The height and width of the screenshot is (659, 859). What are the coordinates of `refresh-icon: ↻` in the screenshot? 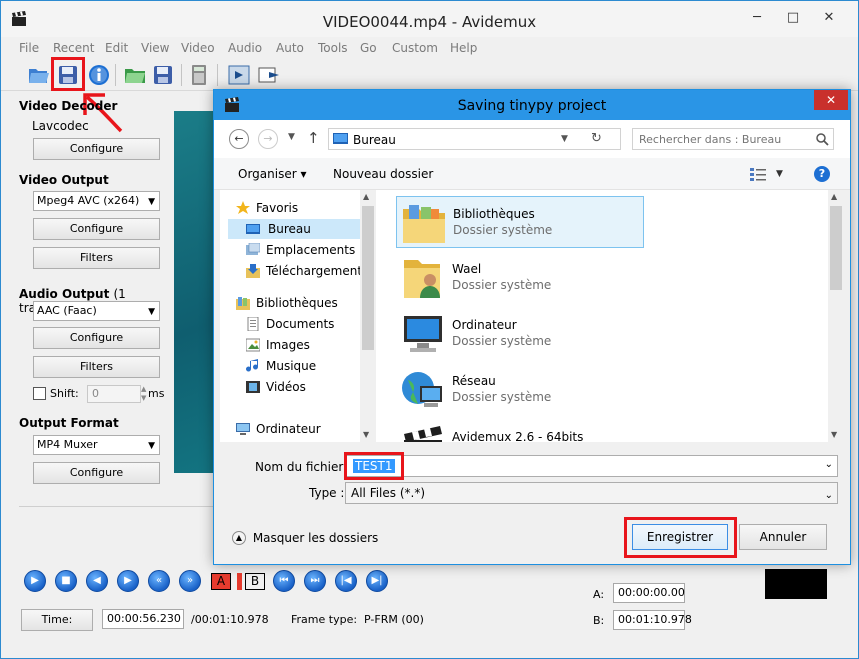 It's located at (596, 138).